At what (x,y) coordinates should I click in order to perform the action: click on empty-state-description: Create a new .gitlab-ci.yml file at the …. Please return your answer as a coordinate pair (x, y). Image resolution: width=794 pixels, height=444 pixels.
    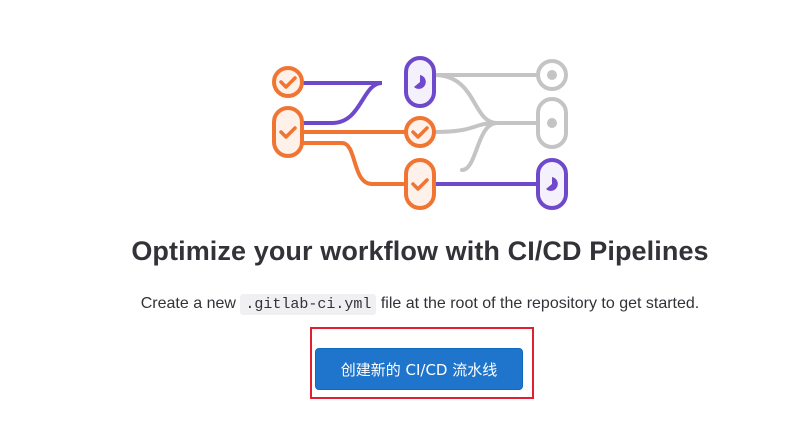
    Looking at the image, I should click on (397, 304).